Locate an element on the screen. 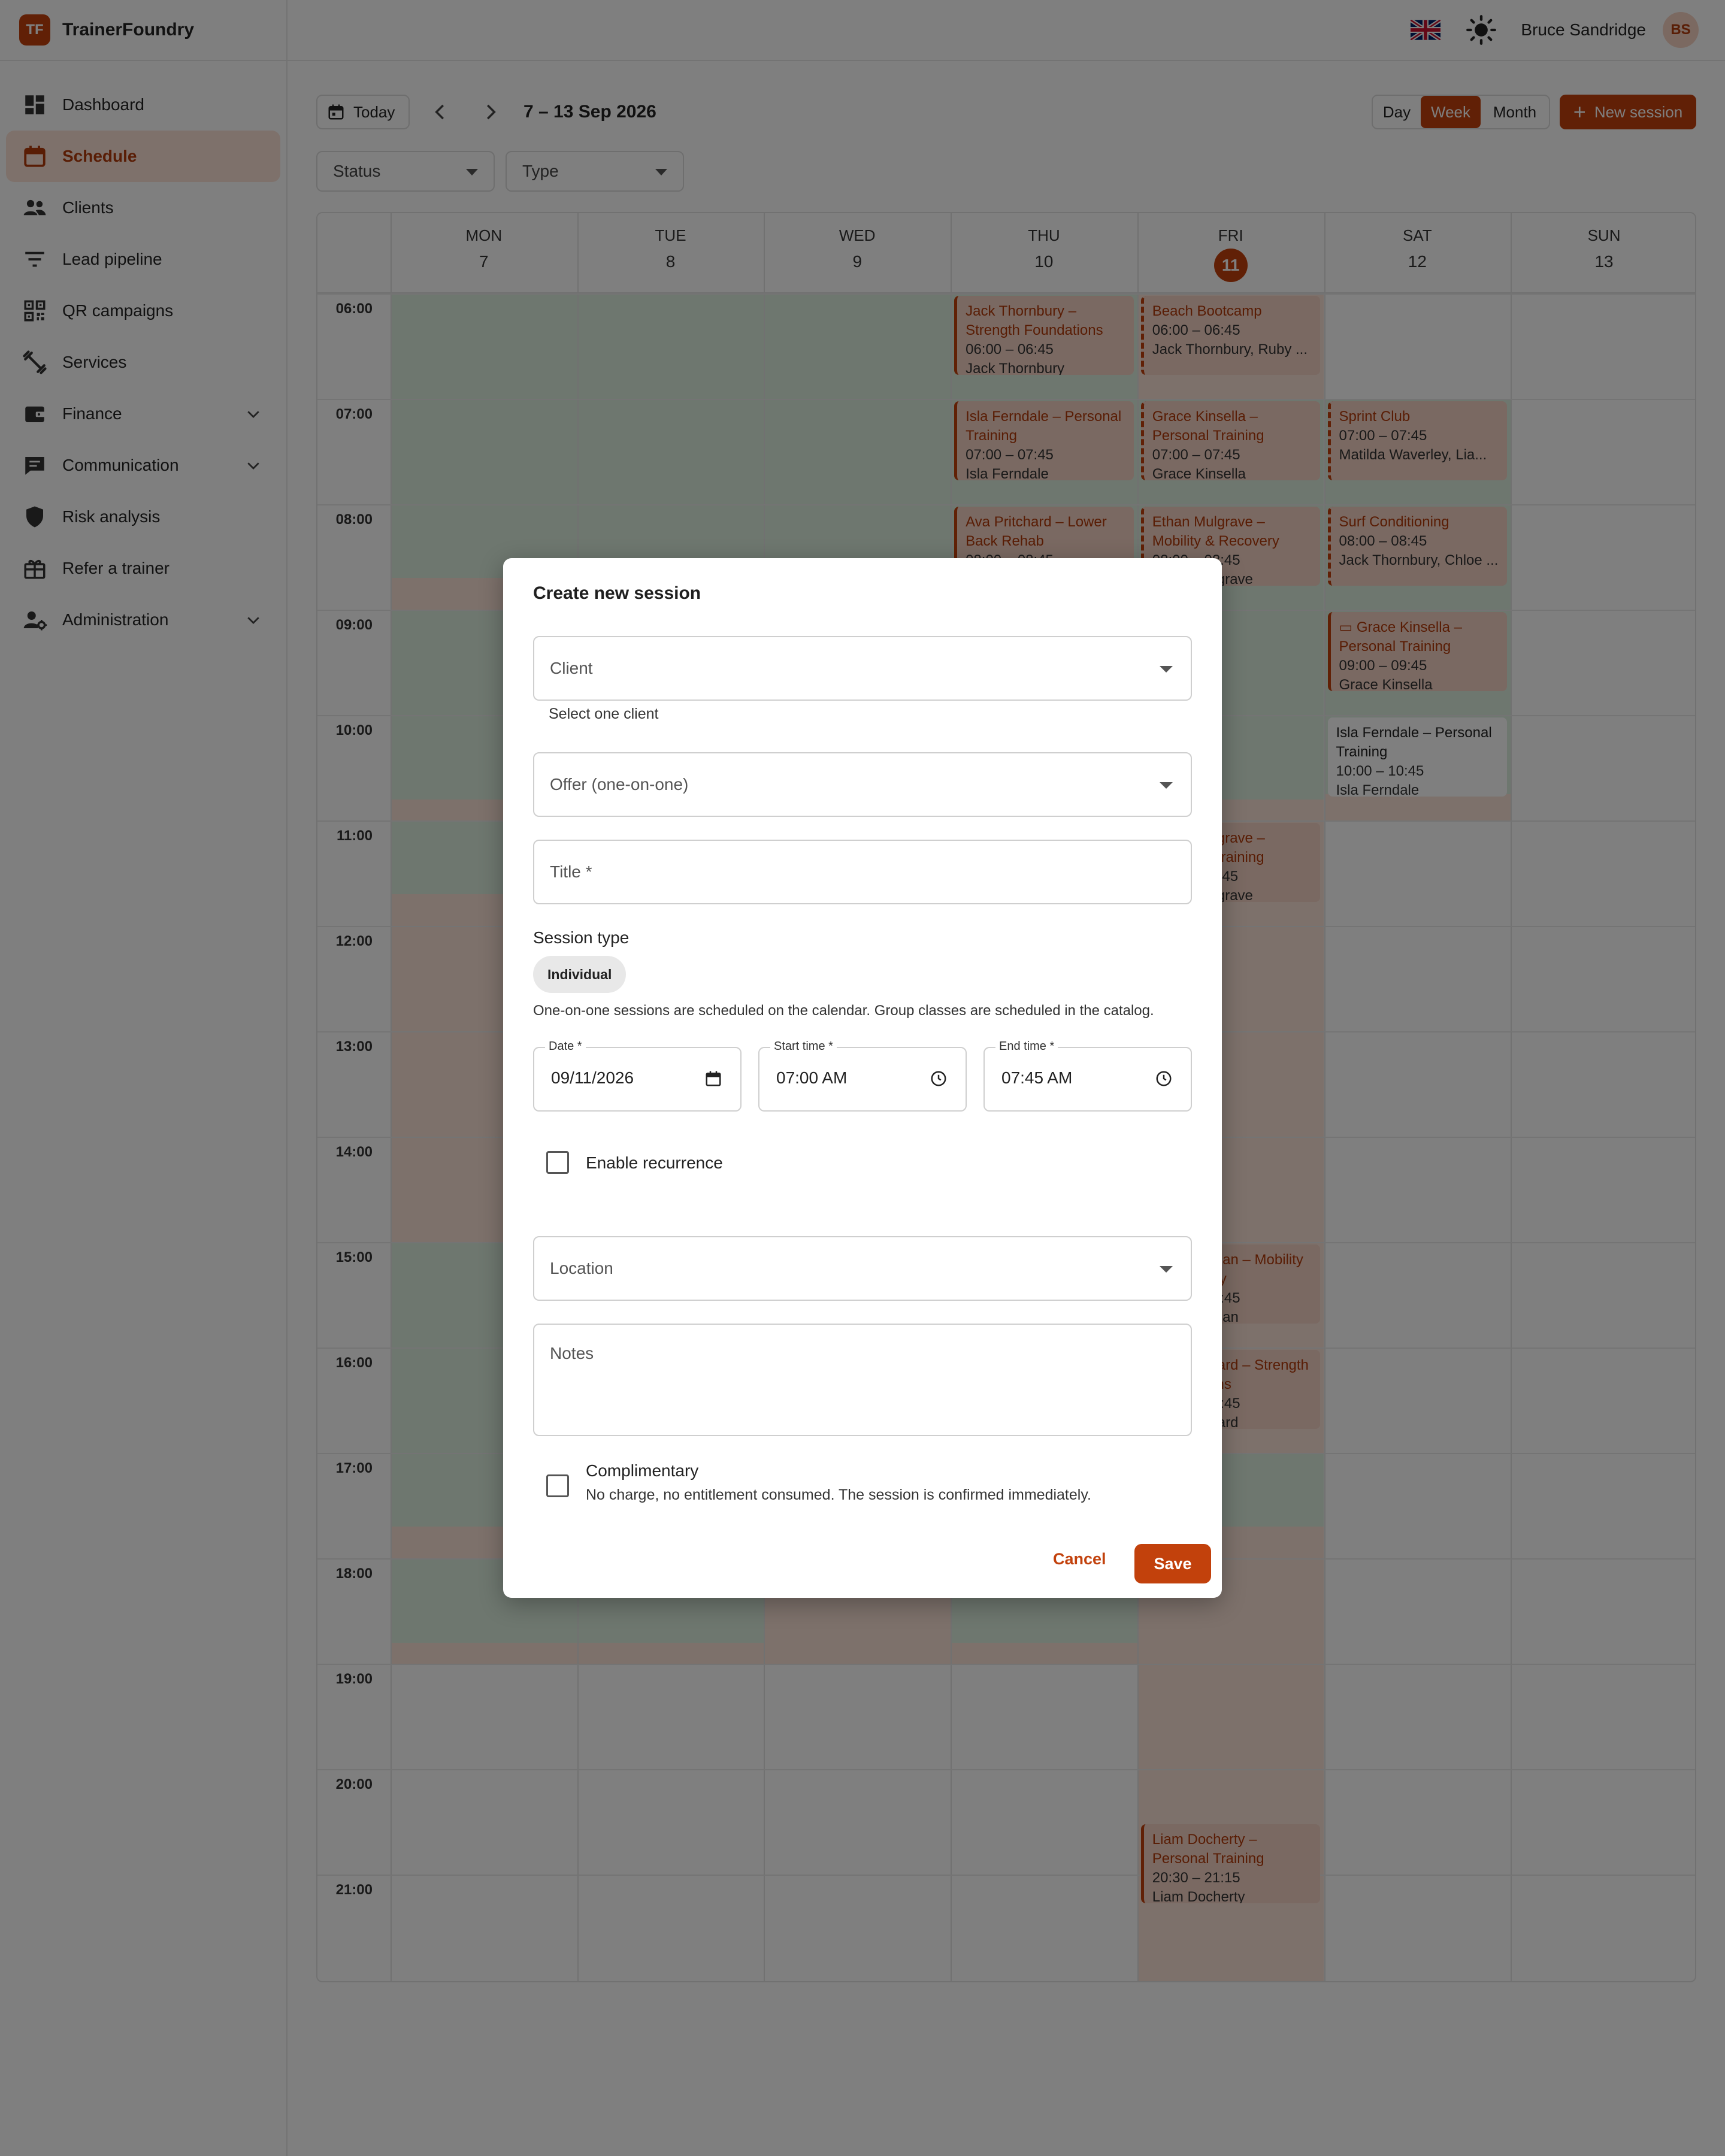 This screenshot has width=1725, height=2156. location-placeholder: Location is located at coordinates (581, 1268).